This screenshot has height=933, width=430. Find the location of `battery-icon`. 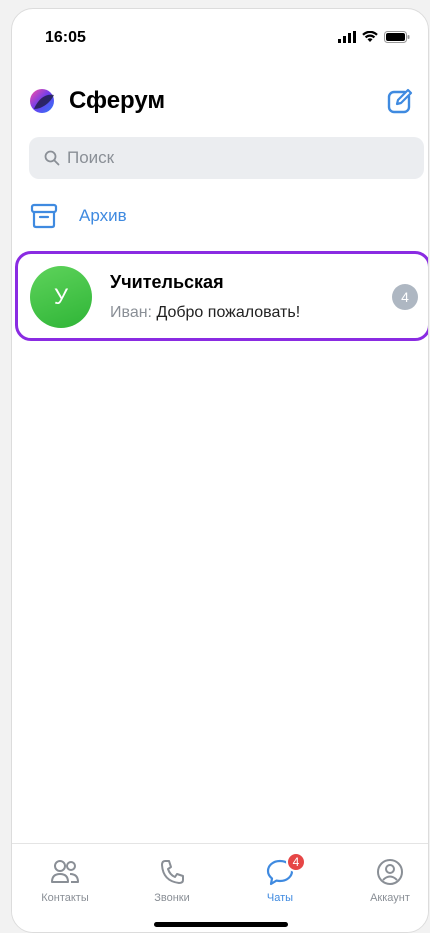

battery-icon is located at coordinates (397, 37).